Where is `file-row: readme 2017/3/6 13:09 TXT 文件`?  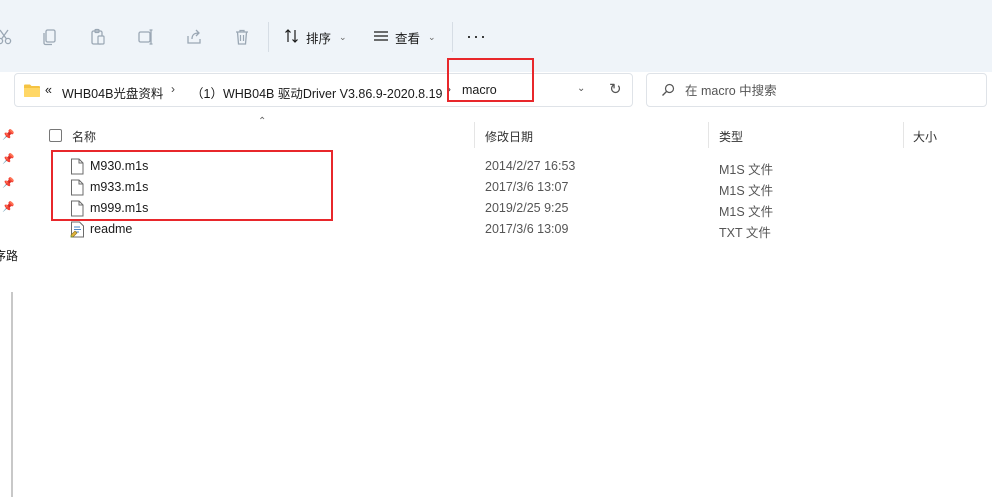
file-row: readme 2017/3/6 13:09 TXT 文件 is located at coordinates (512, 229).